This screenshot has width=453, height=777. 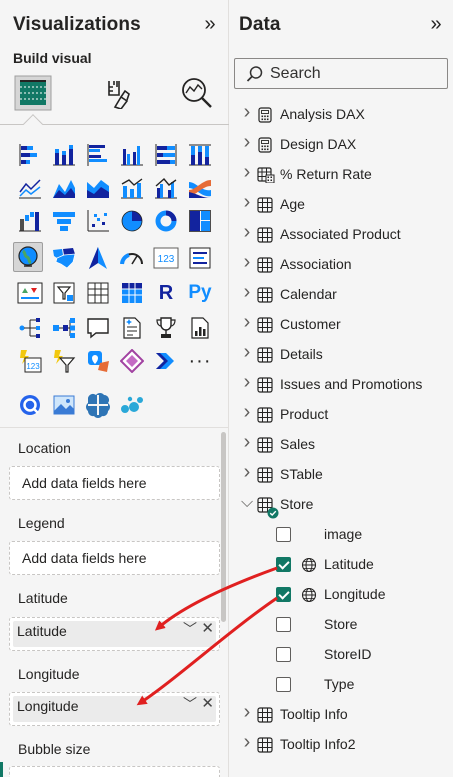 What do you see at coordinates (341, 444) in the screenshot?
I see `table-row-sales: › Sales` at bounding box center [341, 444].